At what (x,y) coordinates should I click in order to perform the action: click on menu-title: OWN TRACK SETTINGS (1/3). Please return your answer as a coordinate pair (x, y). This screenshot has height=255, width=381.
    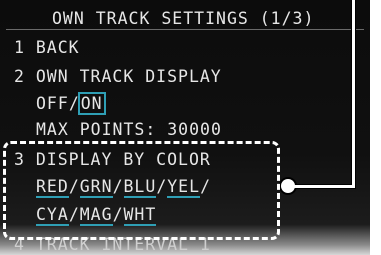
    Looking at the image, I should click on (183, 18).